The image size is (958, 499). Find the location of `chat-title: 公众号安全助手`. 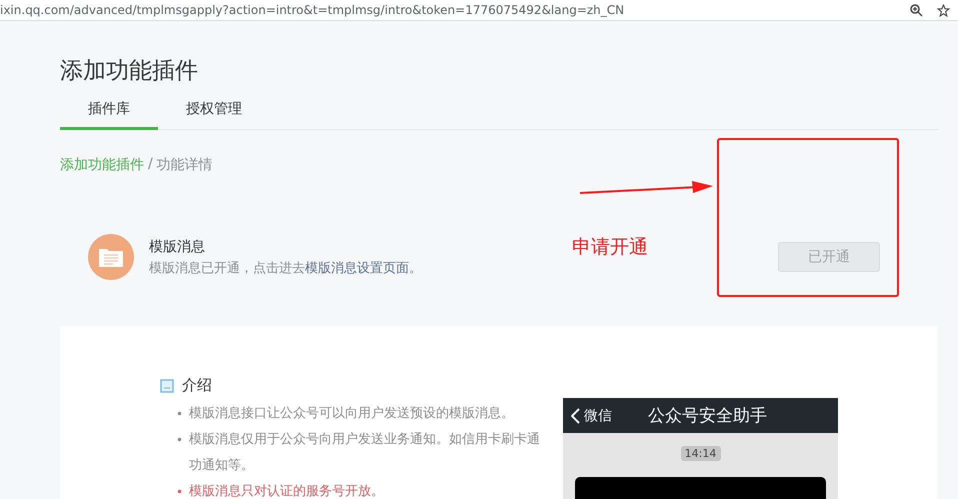

chat-title: 公众号安全助手 is located at coordinates (707, 416).